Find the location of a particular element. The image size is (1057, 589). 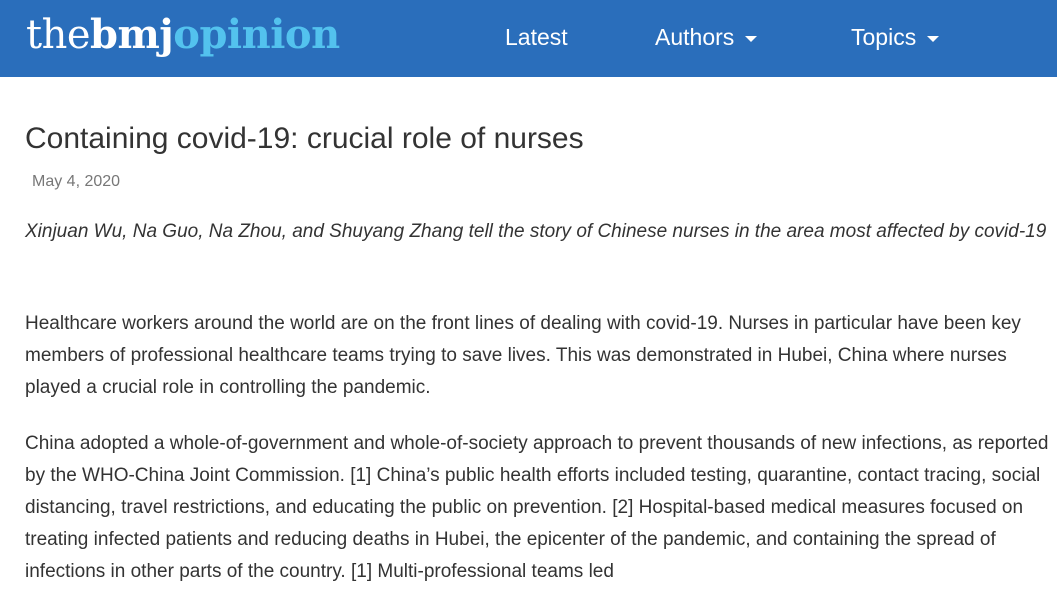

logo-bmj: bmj is located at coordinates (132, 34).